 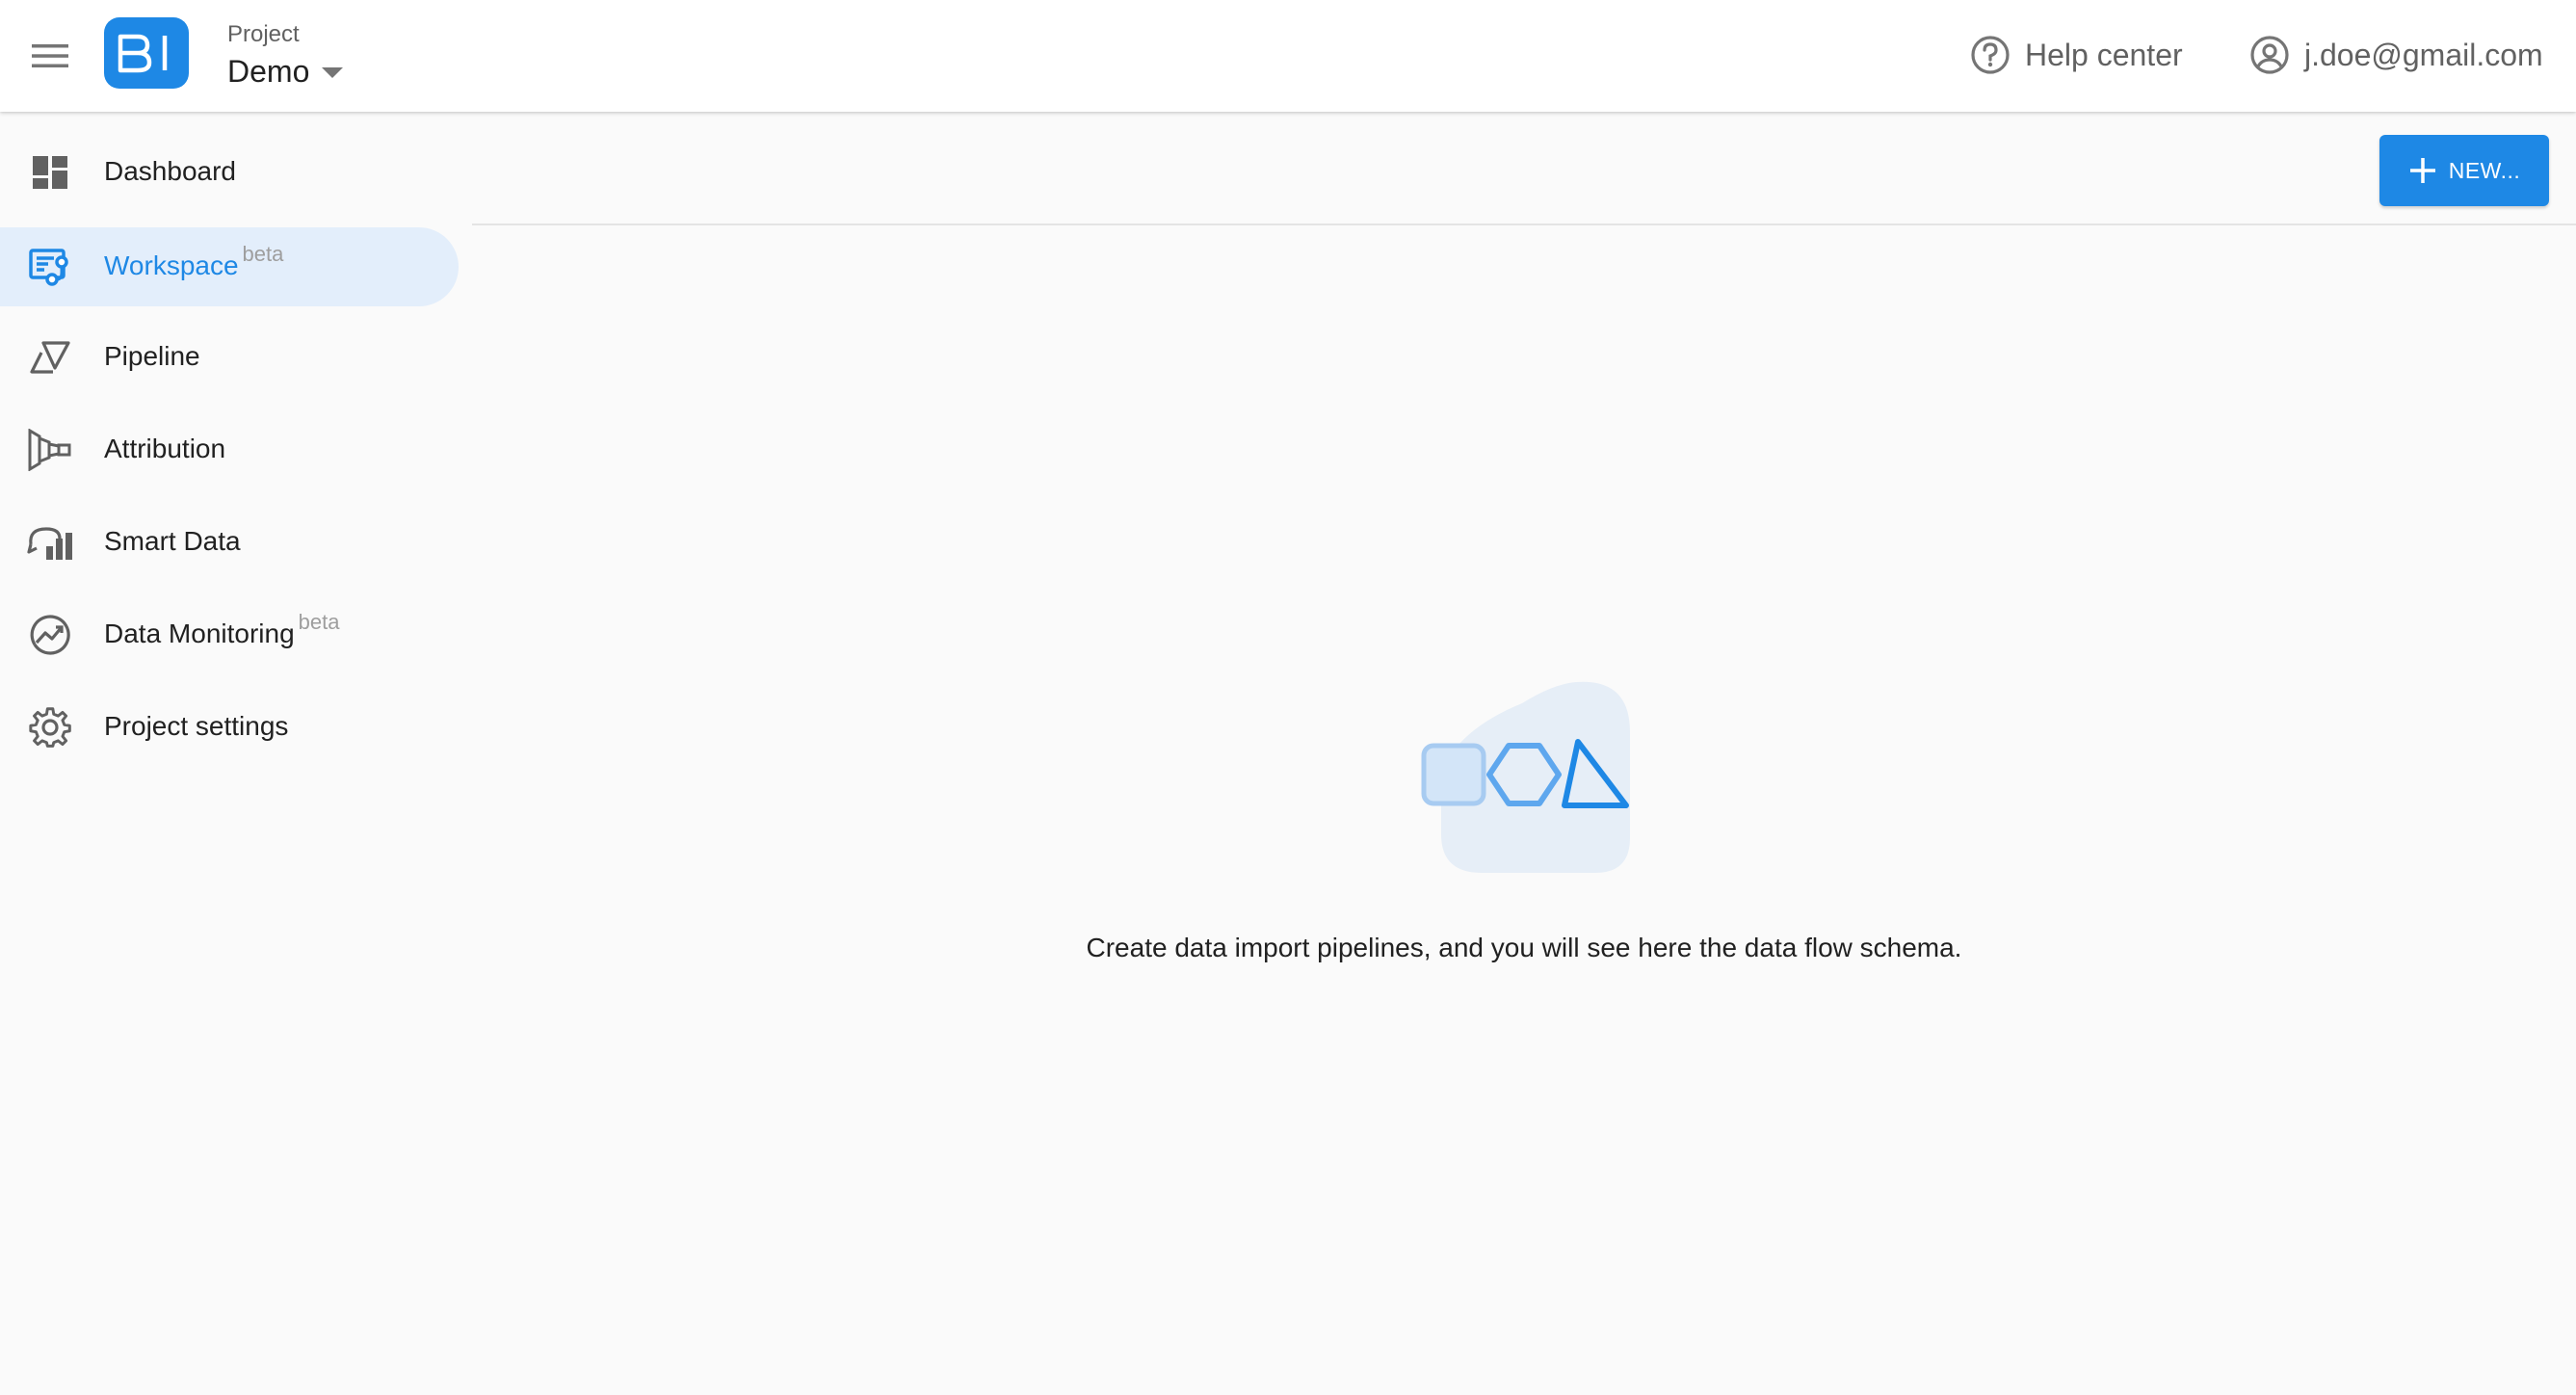 I want to click on smart-data-icon, so click(x=50, y=542).